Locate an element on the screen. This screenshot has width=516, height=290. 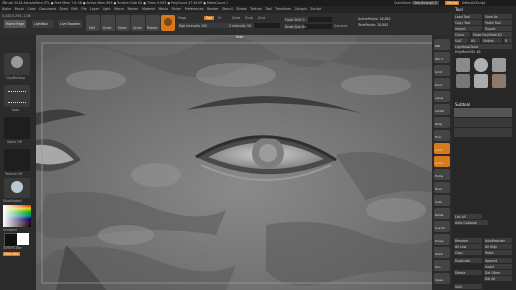
brush-selector is located at coordinates (17, 64).